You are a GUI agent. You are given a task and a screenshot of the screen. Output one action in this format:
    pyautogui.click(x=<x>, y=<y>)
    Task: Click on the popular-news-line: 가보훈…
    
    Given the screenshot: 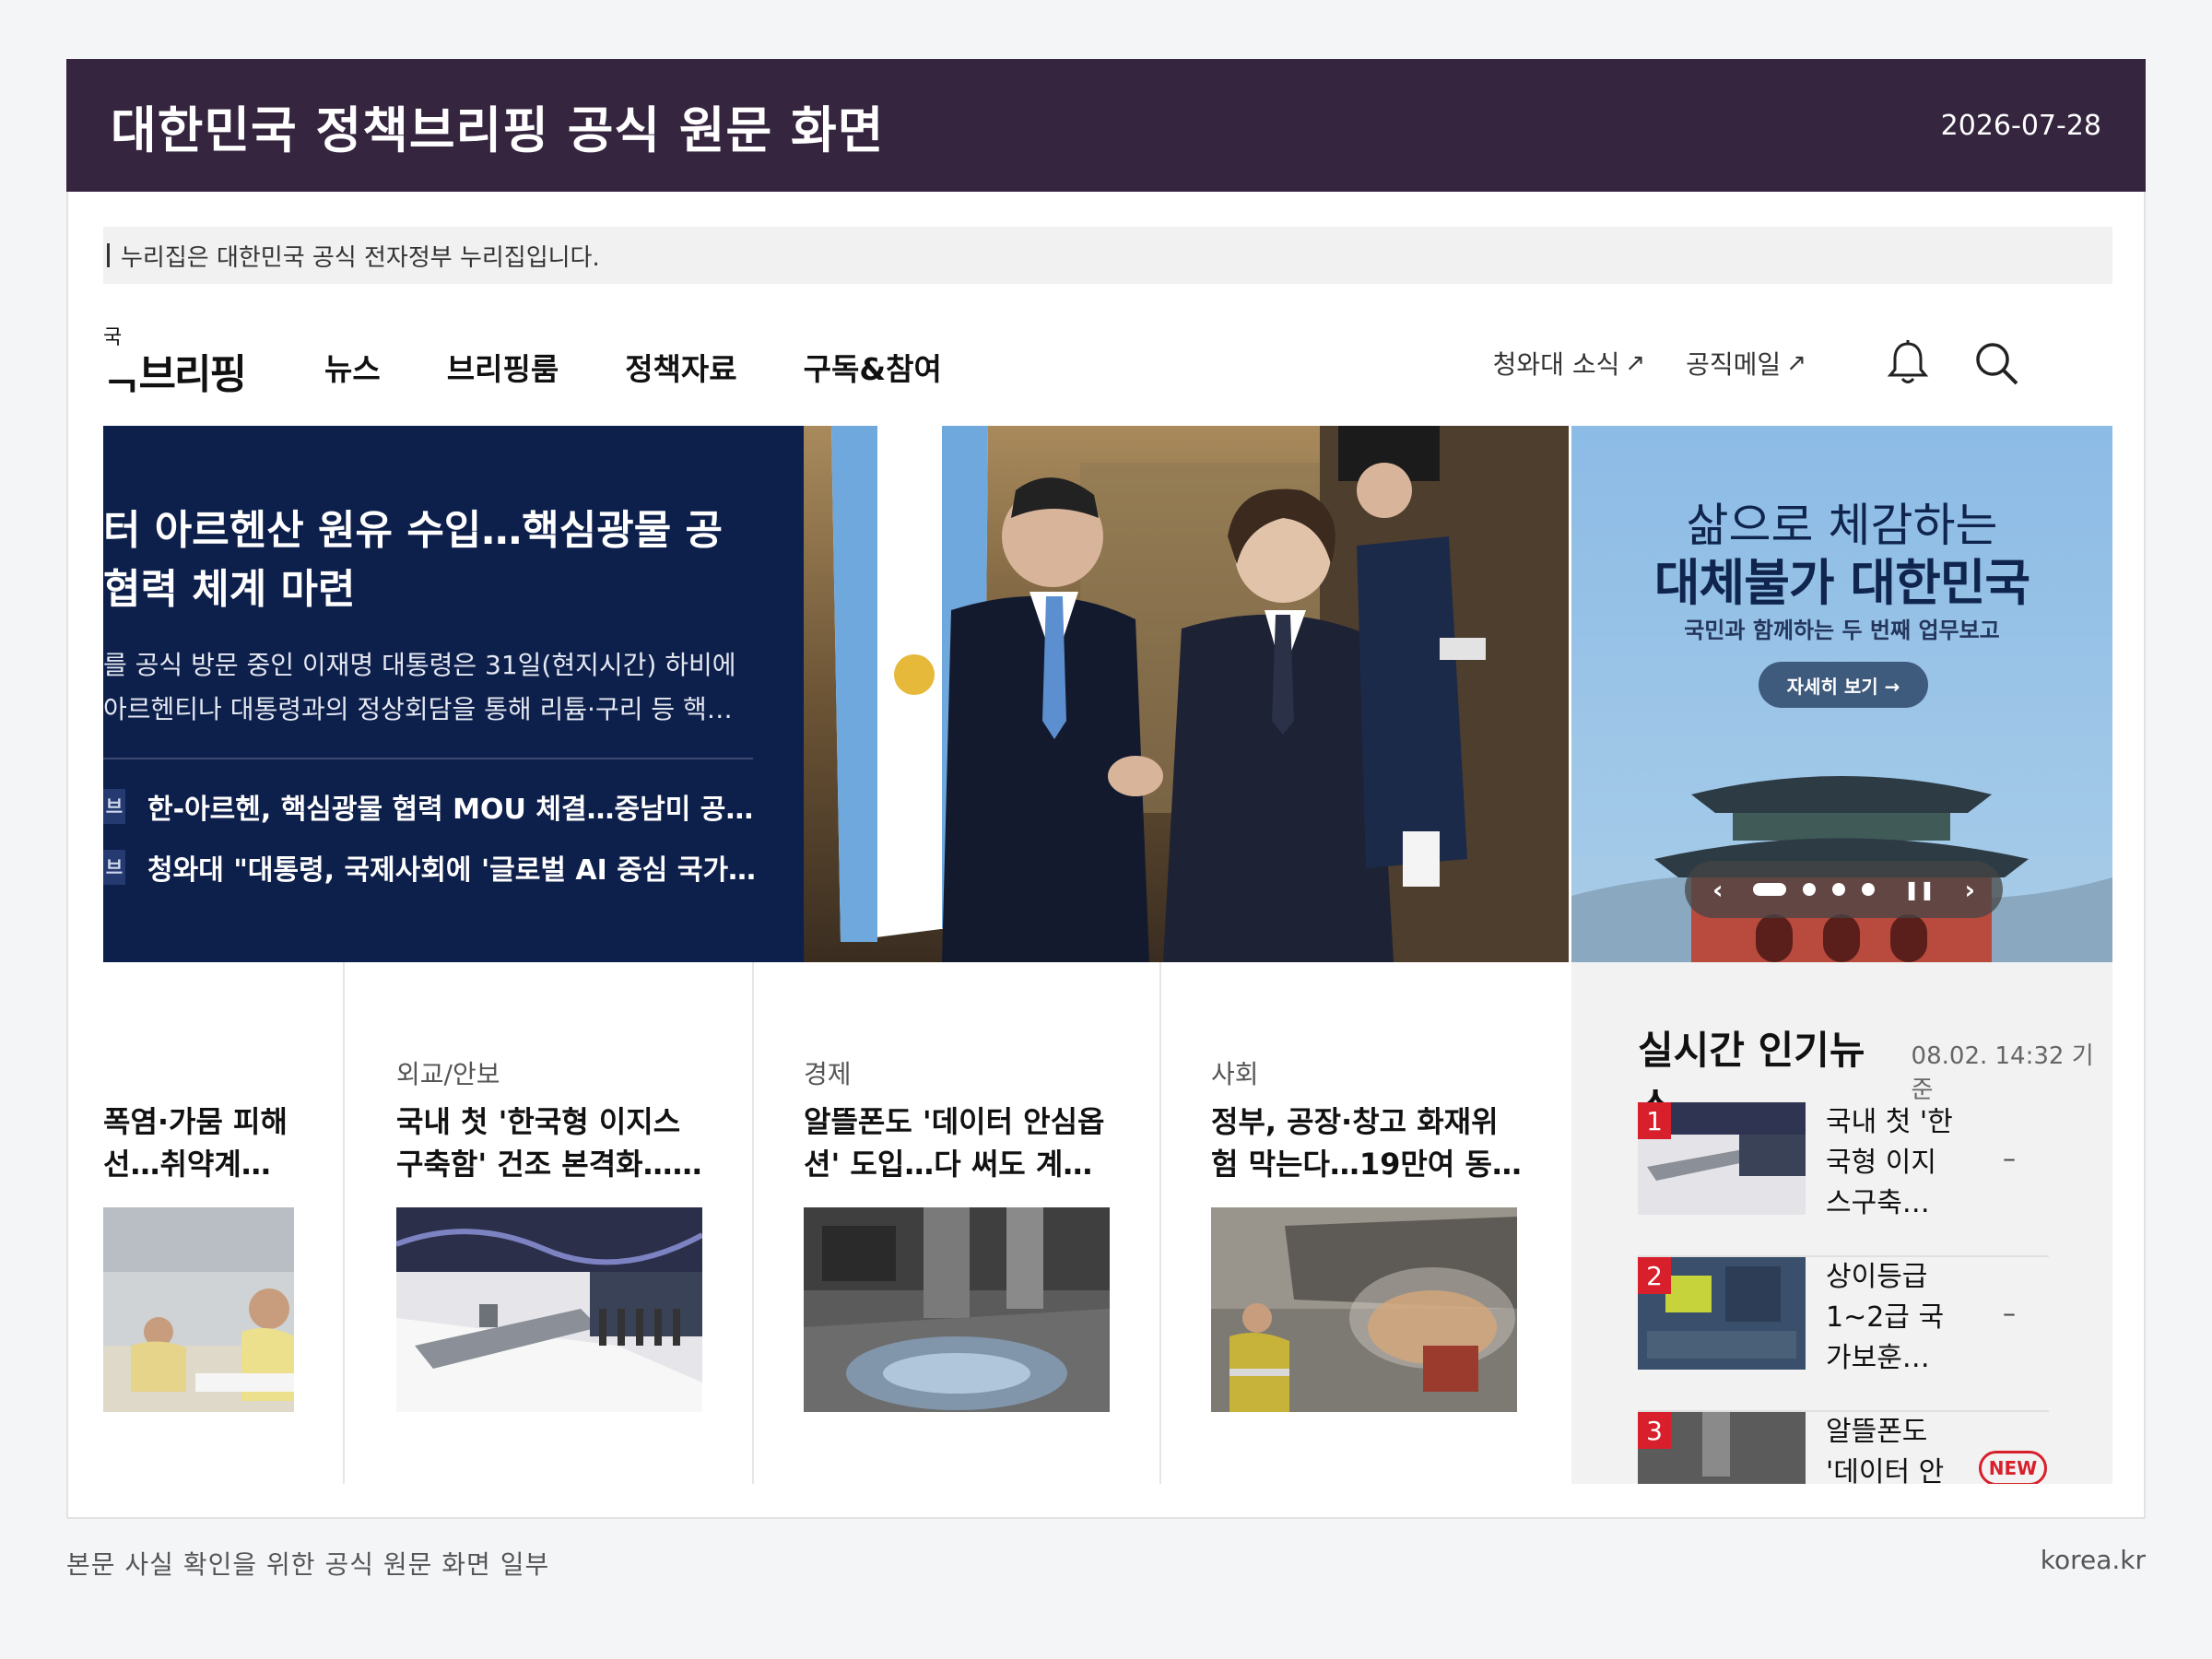 What is the action you would take?
    pyautogui.click(x=1878, y=1358)
    